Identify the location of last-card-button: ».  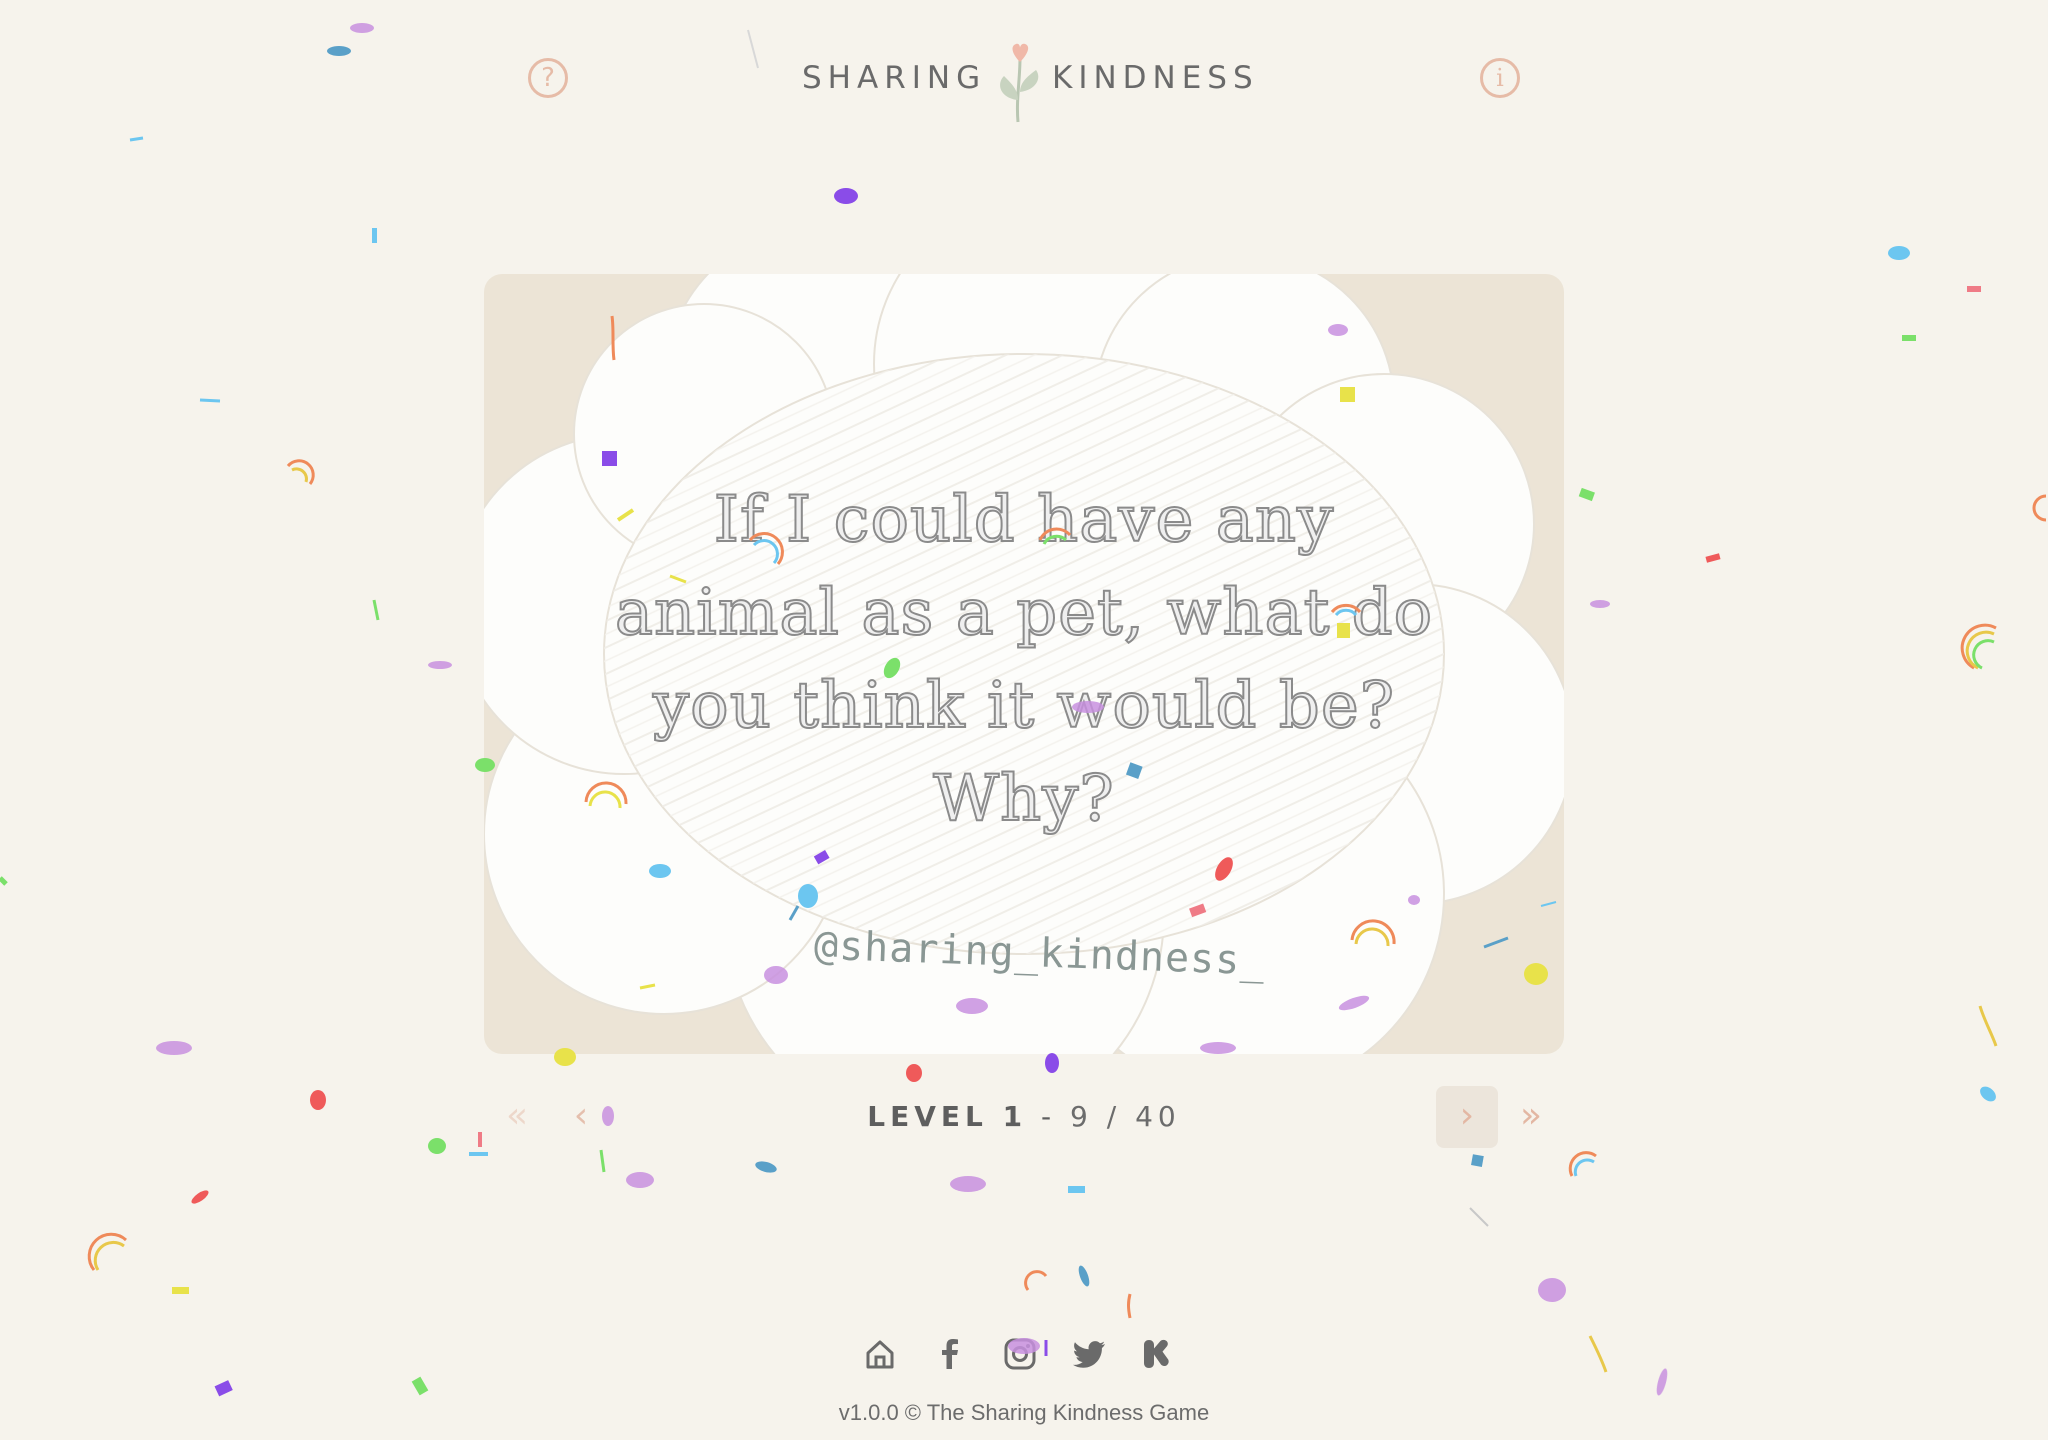
(1531, 1117).